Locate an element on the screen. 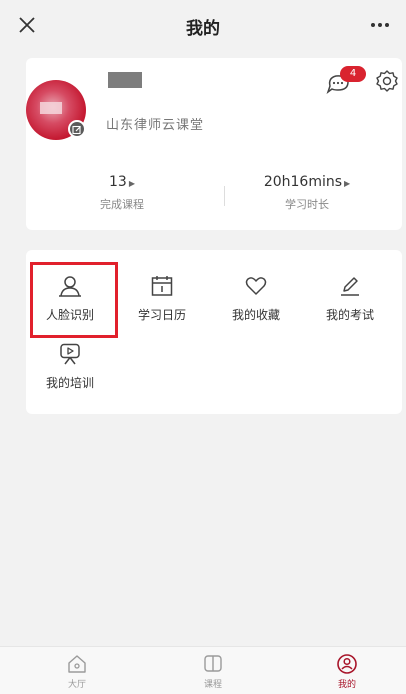  menu-item-exams: 我的考试 is located at coordinates (350, 298).